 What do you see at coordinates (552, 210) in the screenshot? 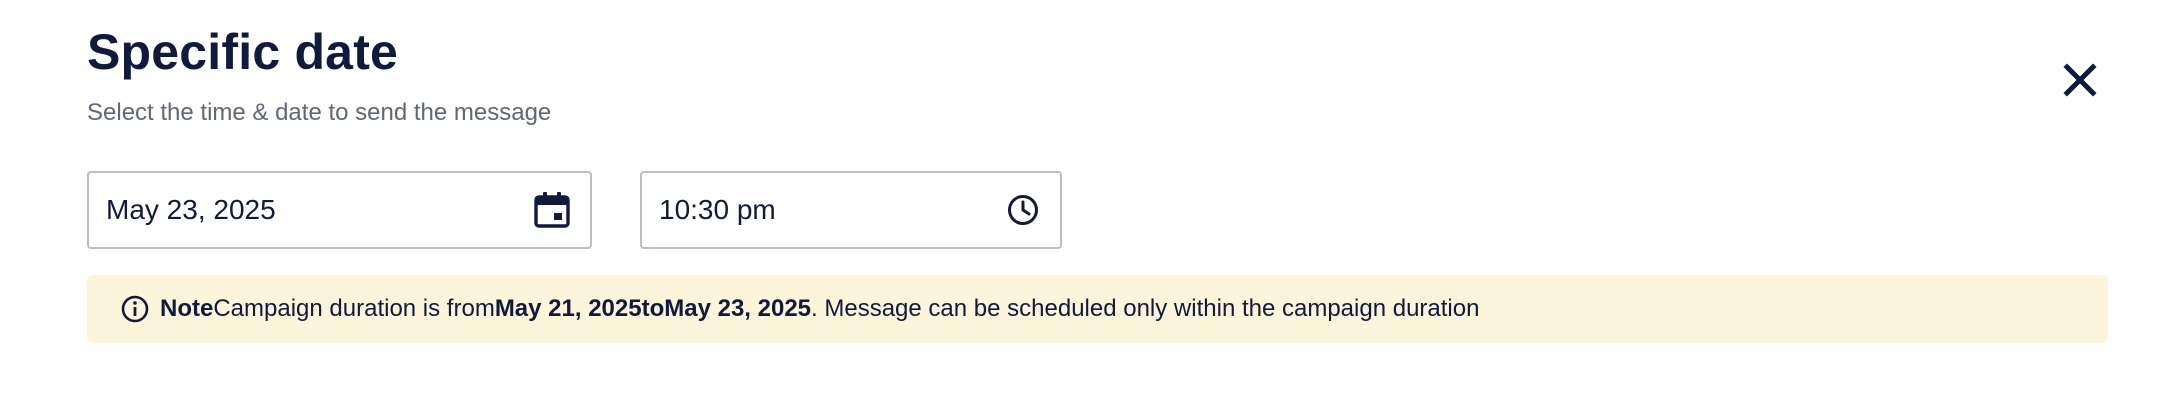
I see `calendar-icon` at bounding box center [552, 210].